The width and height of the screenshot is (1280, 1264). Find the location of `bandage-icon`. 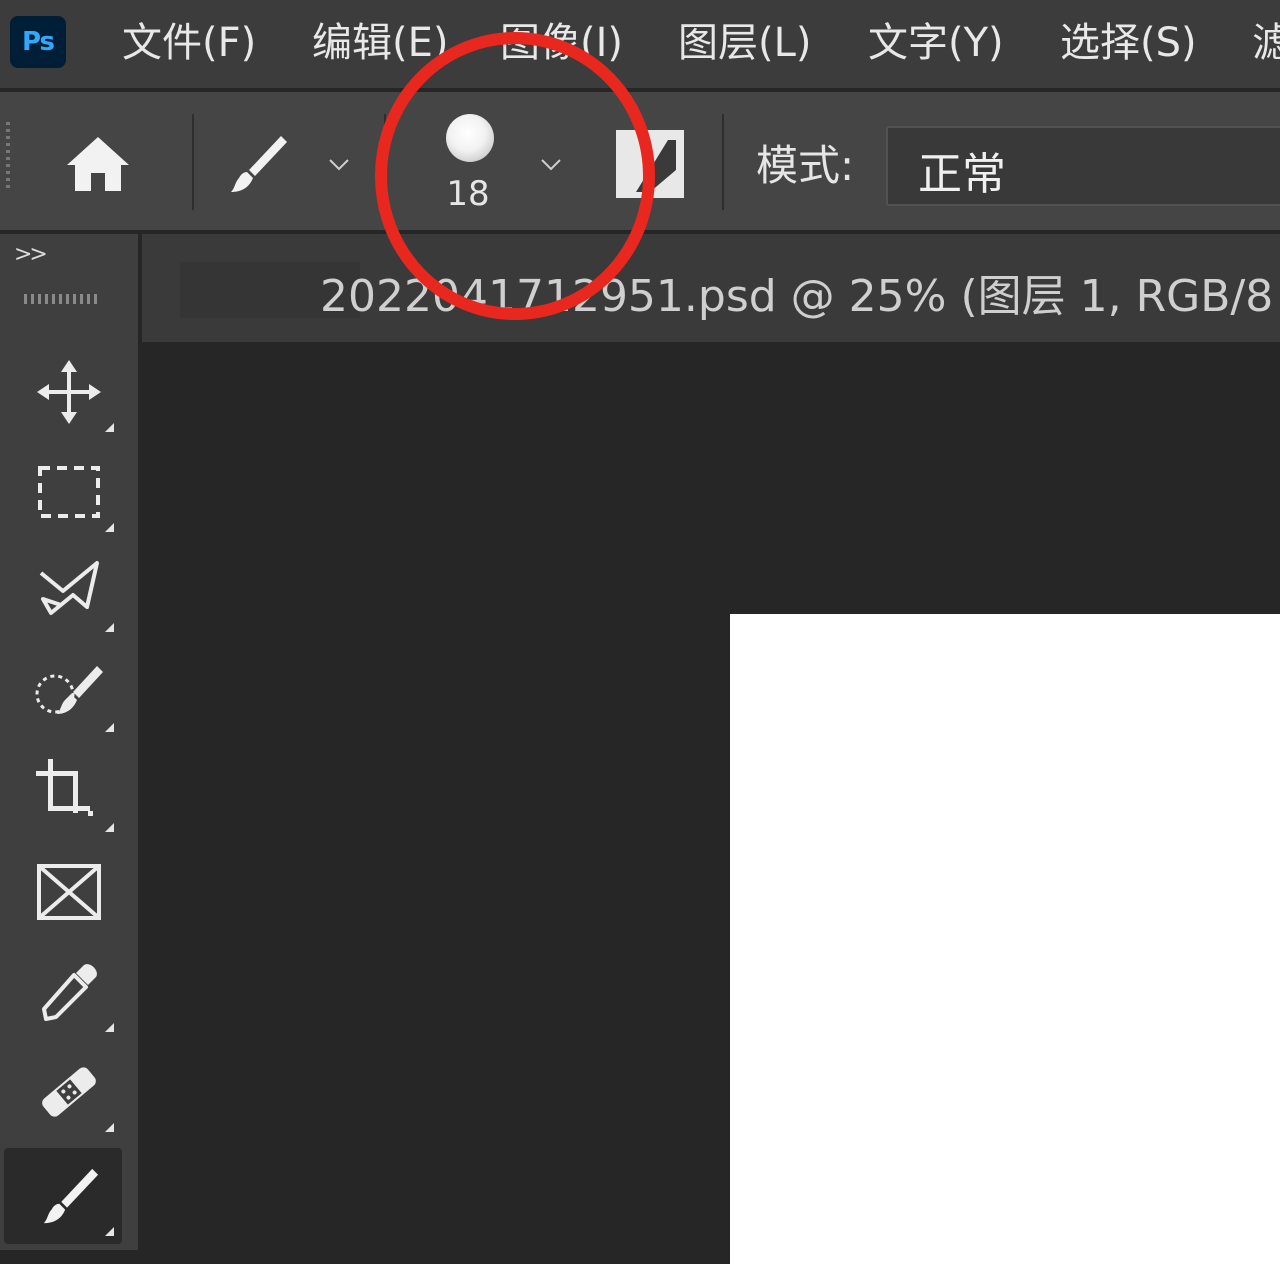

bandage-icon is located at coordinates (69, 1092).